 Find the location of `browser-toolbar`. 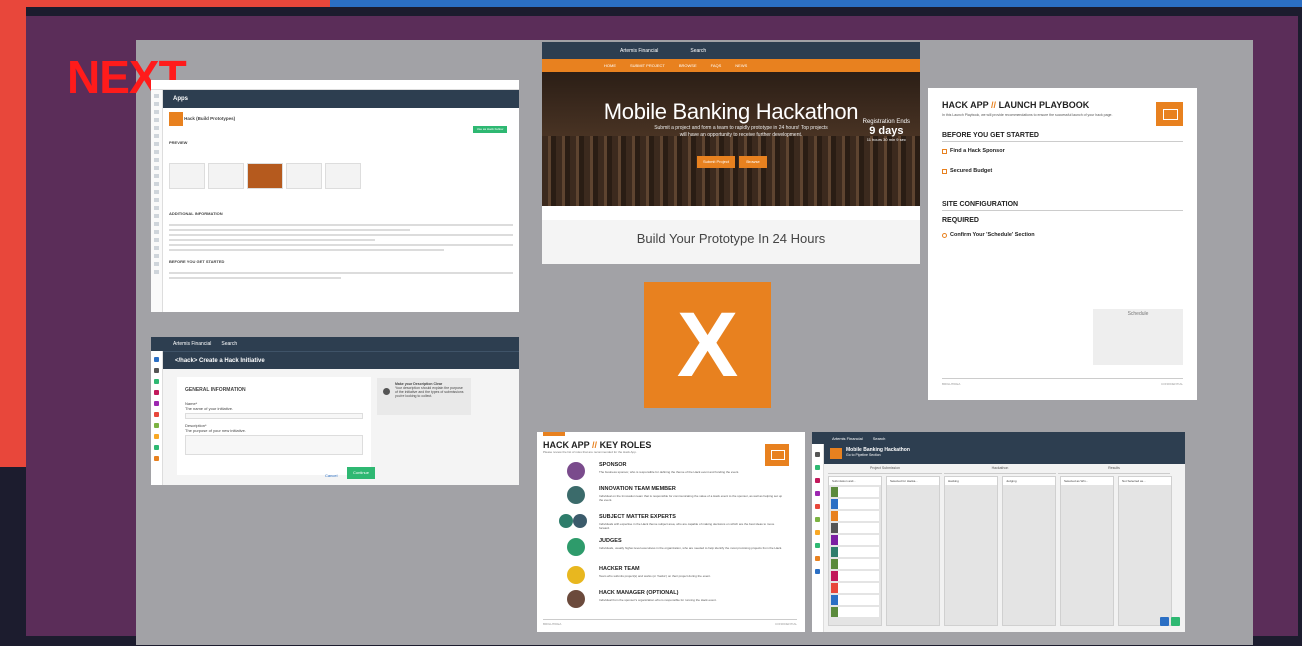

browser-toolbar is located at coordinates (335, 85).